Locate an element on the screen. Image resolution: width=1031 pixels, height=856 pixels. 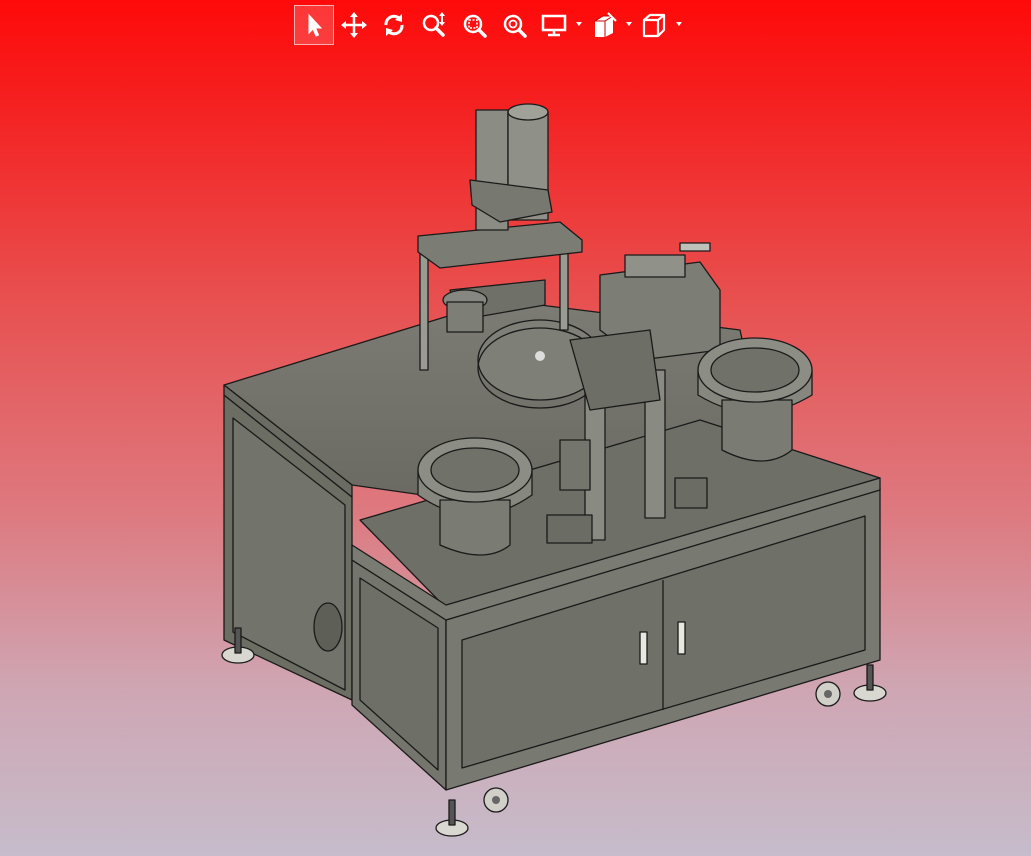
pan-tool-button is located at coordinates (354, 25).